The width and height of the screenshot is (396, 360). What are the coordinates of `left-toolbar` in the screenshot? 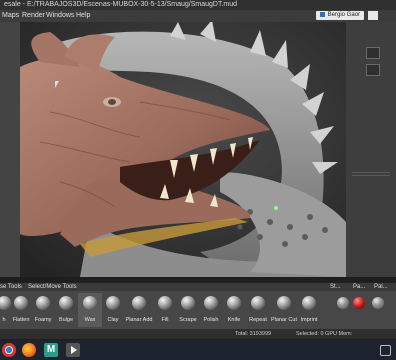 It's located at (10, 149).